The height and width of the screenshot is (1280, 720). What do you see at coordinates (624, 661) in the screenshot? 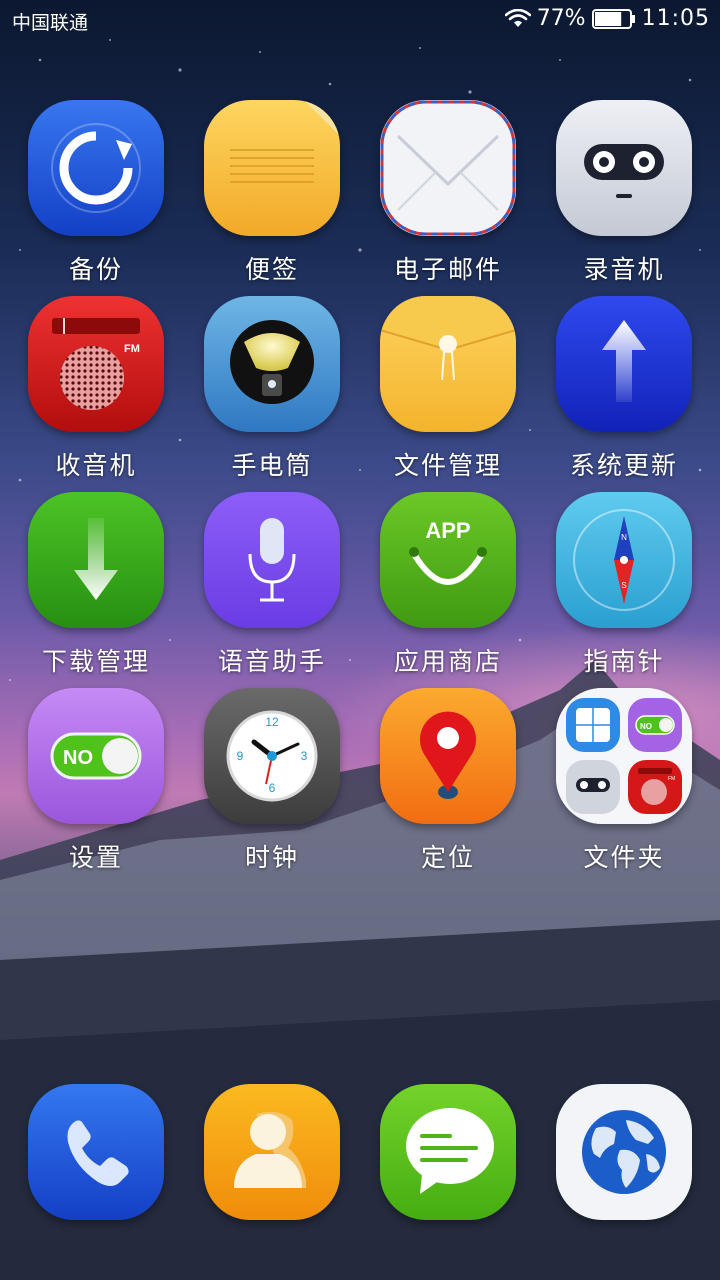
I see `app-label: 指南针` at bounding box center [624, 661].